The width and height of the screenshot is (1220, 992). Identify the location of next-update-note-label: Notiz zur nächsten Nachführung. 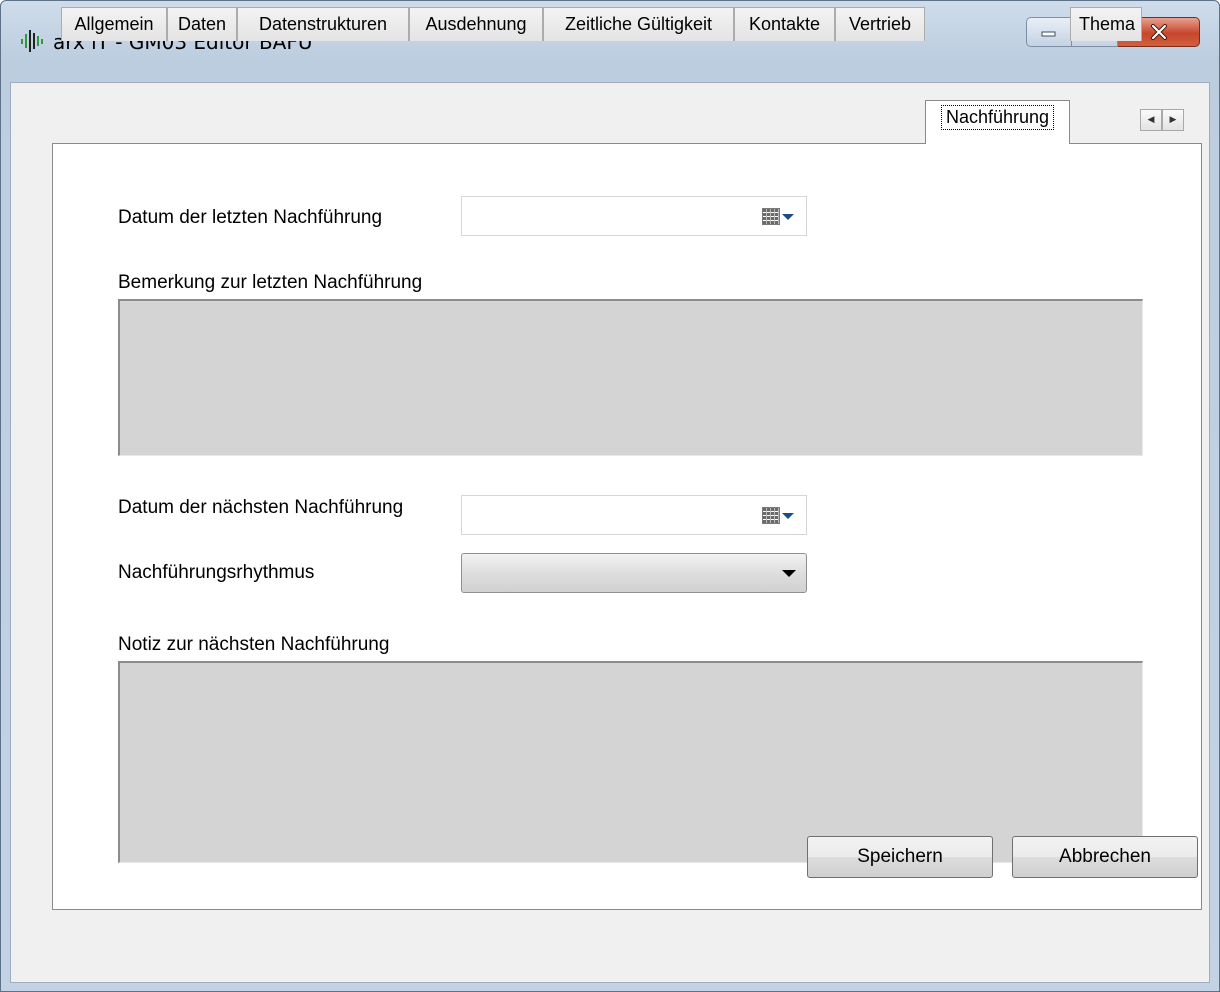
(254, 644).